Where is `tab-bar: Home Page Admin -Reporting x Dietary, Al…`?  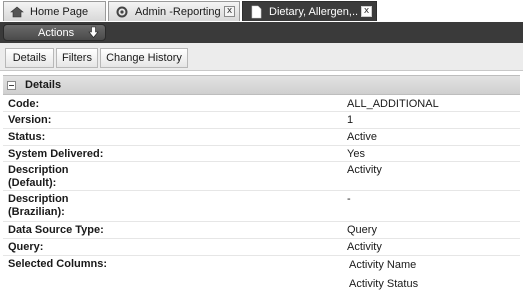 tab-bar: Home Page Admin -Reporting x Dietary, Al… is located at coordinates (261, 11).